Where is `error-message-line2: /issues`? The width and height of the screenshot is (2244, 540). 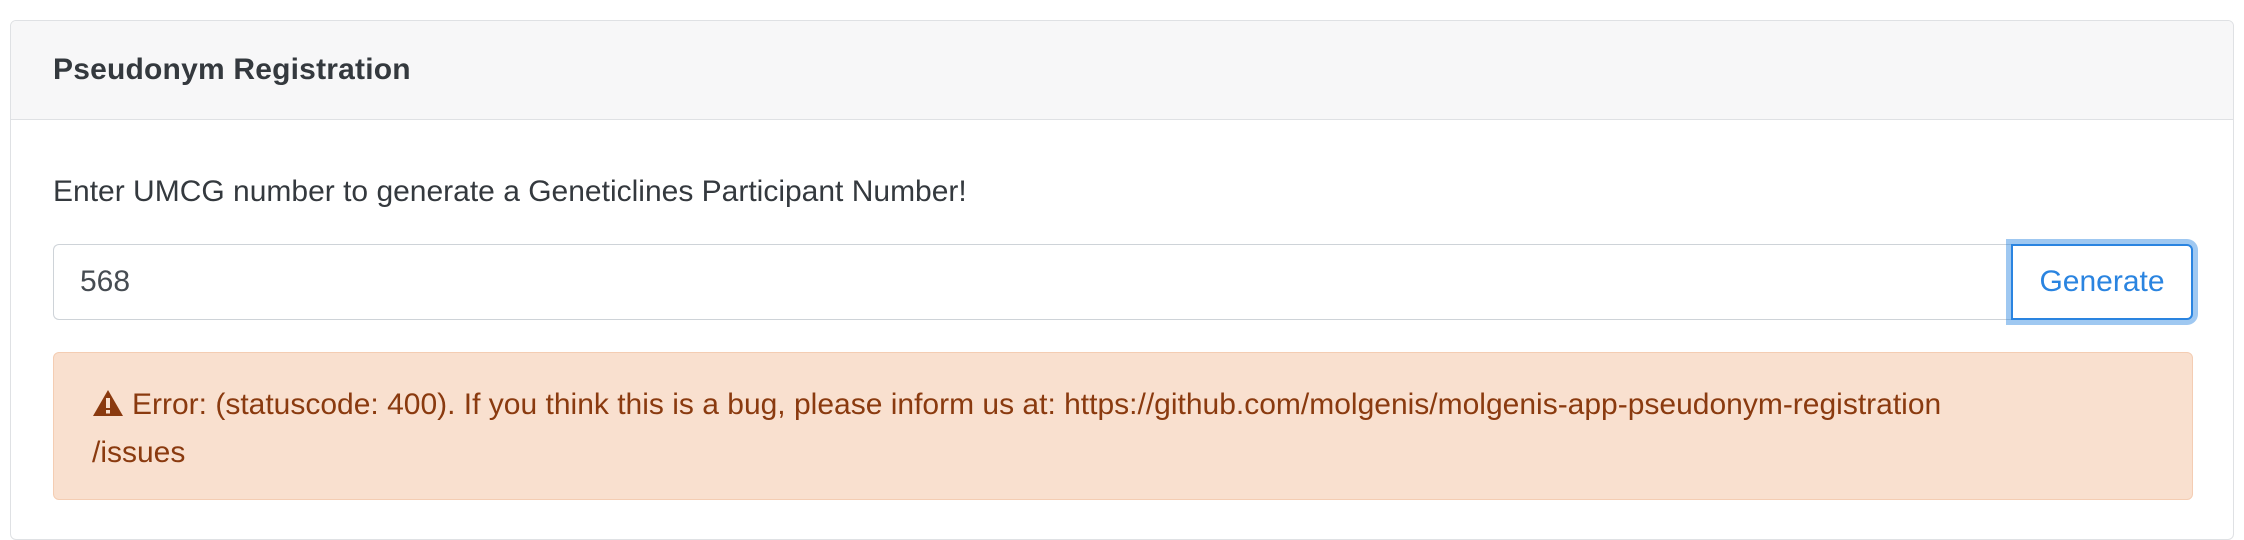 error-message-line2: /issues is located at coordinates (139, 452).